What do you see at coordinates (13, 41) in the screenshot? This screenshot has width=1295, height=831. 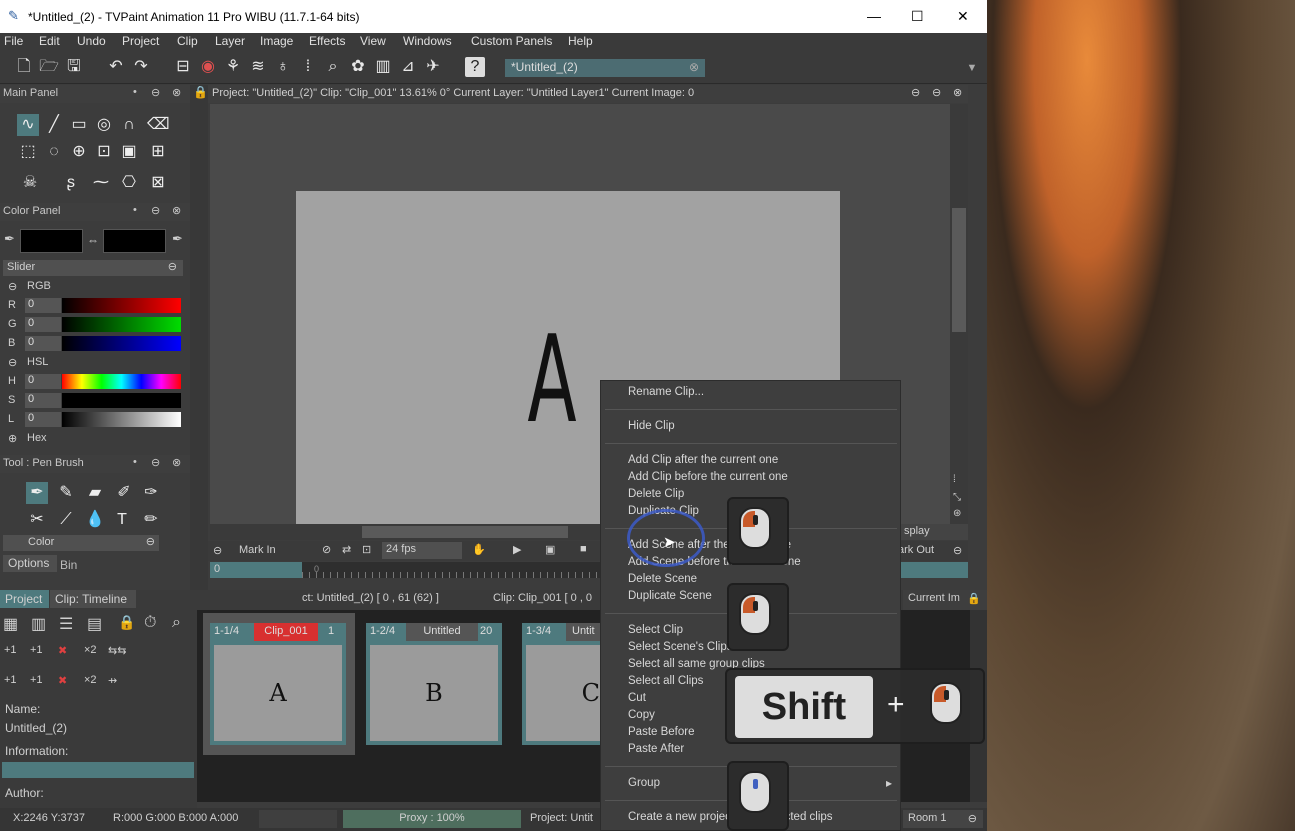 I see `menu-file: File` at bounding box center [13, 41].